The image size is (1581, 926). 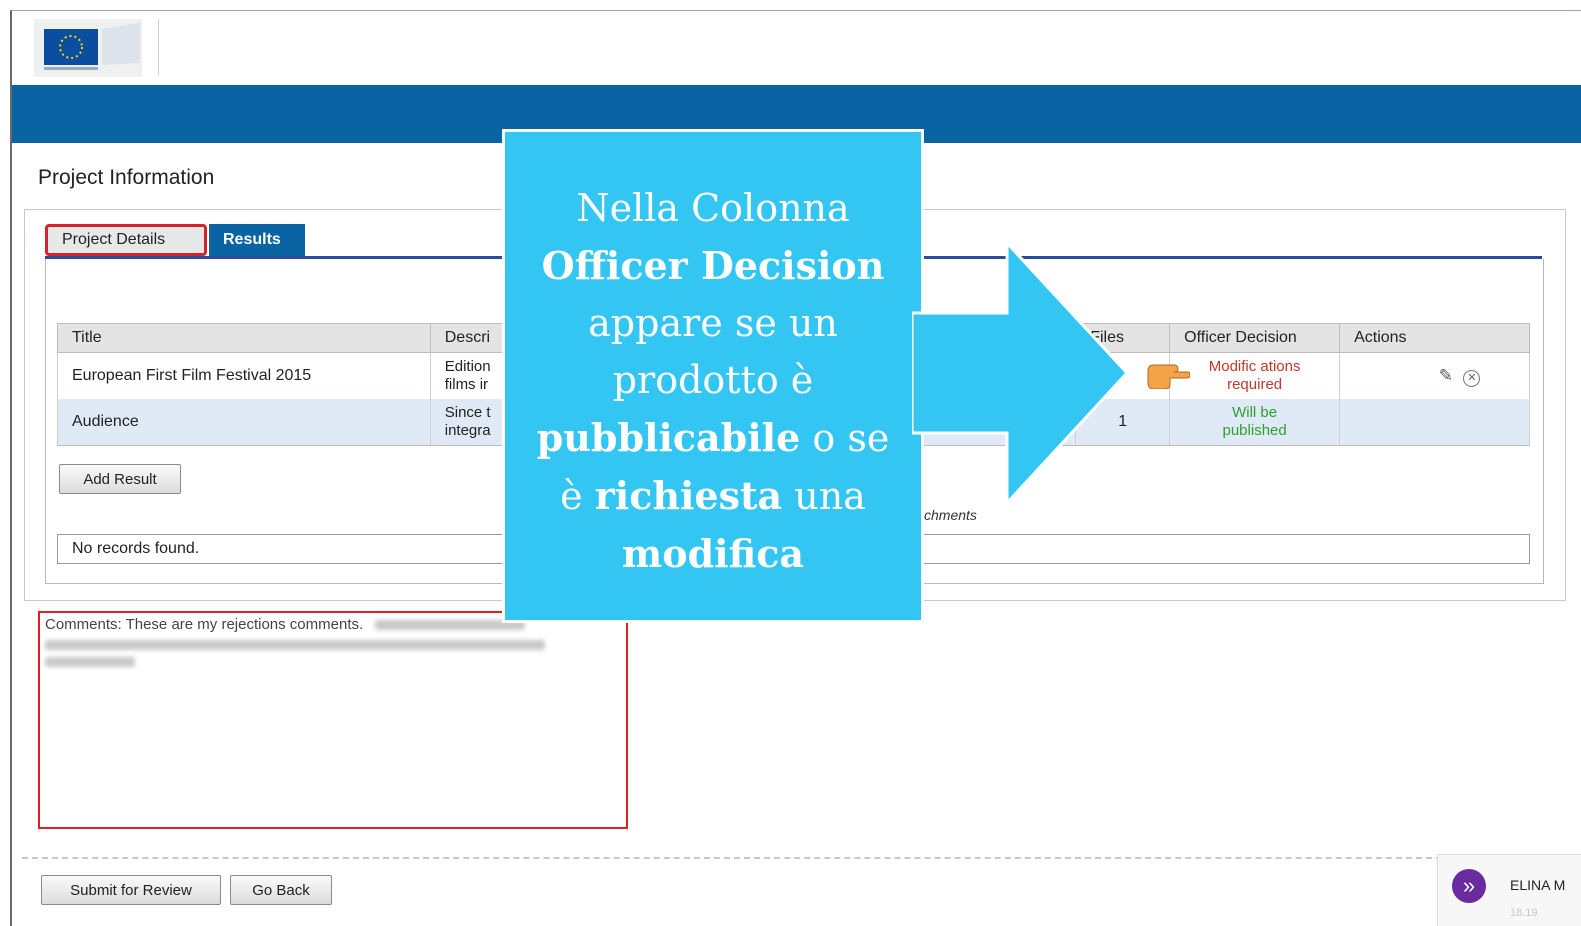 I want to click on column-header-officer-decision: Officer Decision, so click(x=1255, y=338).